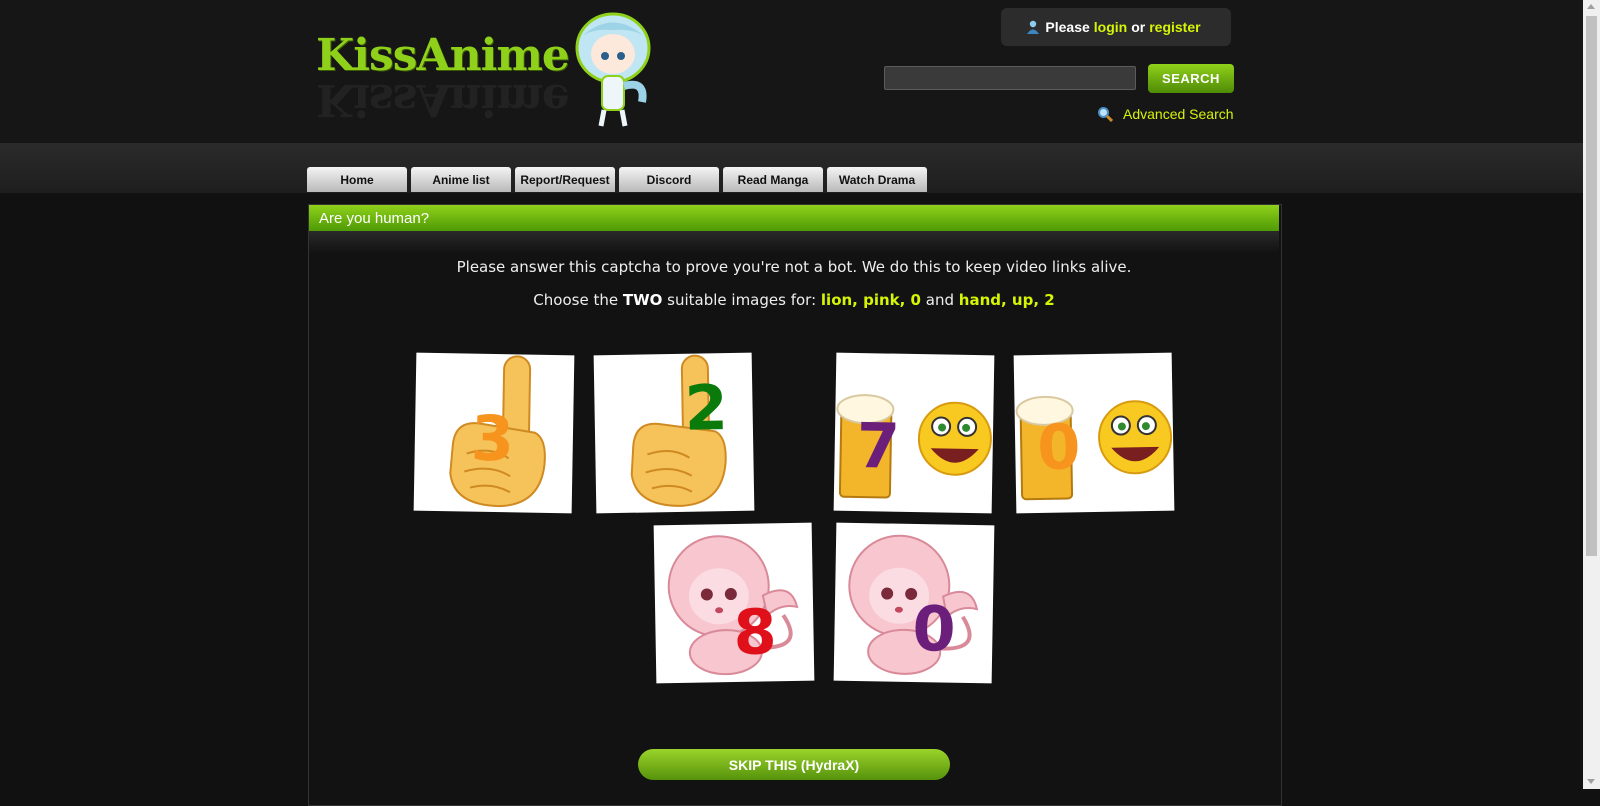  Describe the element at coordinates (565, 179) in the screenshot. I see `tab-report-request: Report/Request` at that location.